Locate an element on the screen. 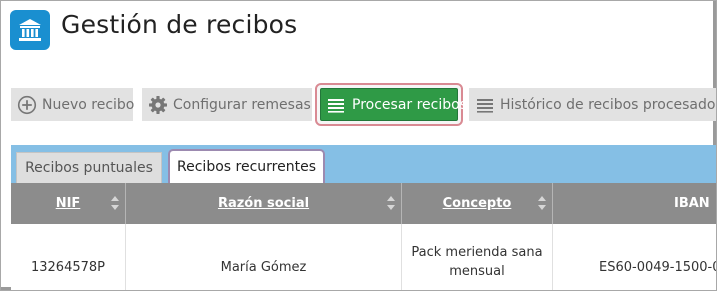  column-header-iban: IBAN is located at coordinates (634, 203).